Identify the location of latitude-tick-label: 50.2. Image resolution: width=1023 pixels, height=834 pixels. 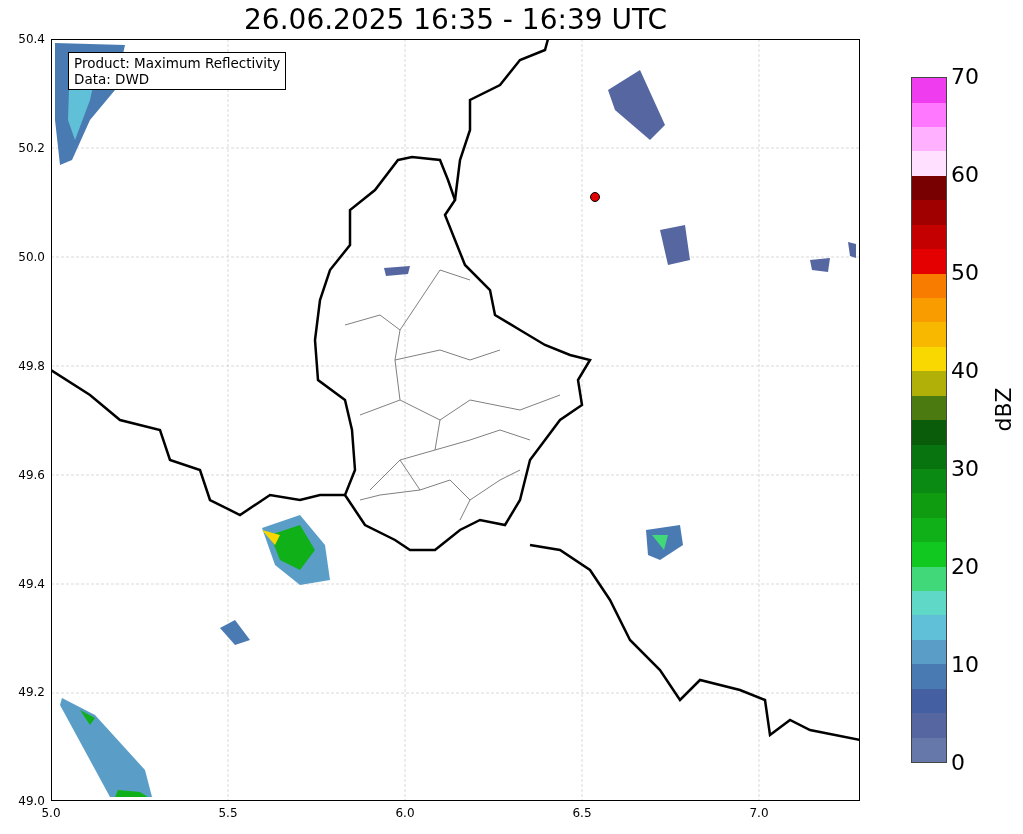
(31, 147).